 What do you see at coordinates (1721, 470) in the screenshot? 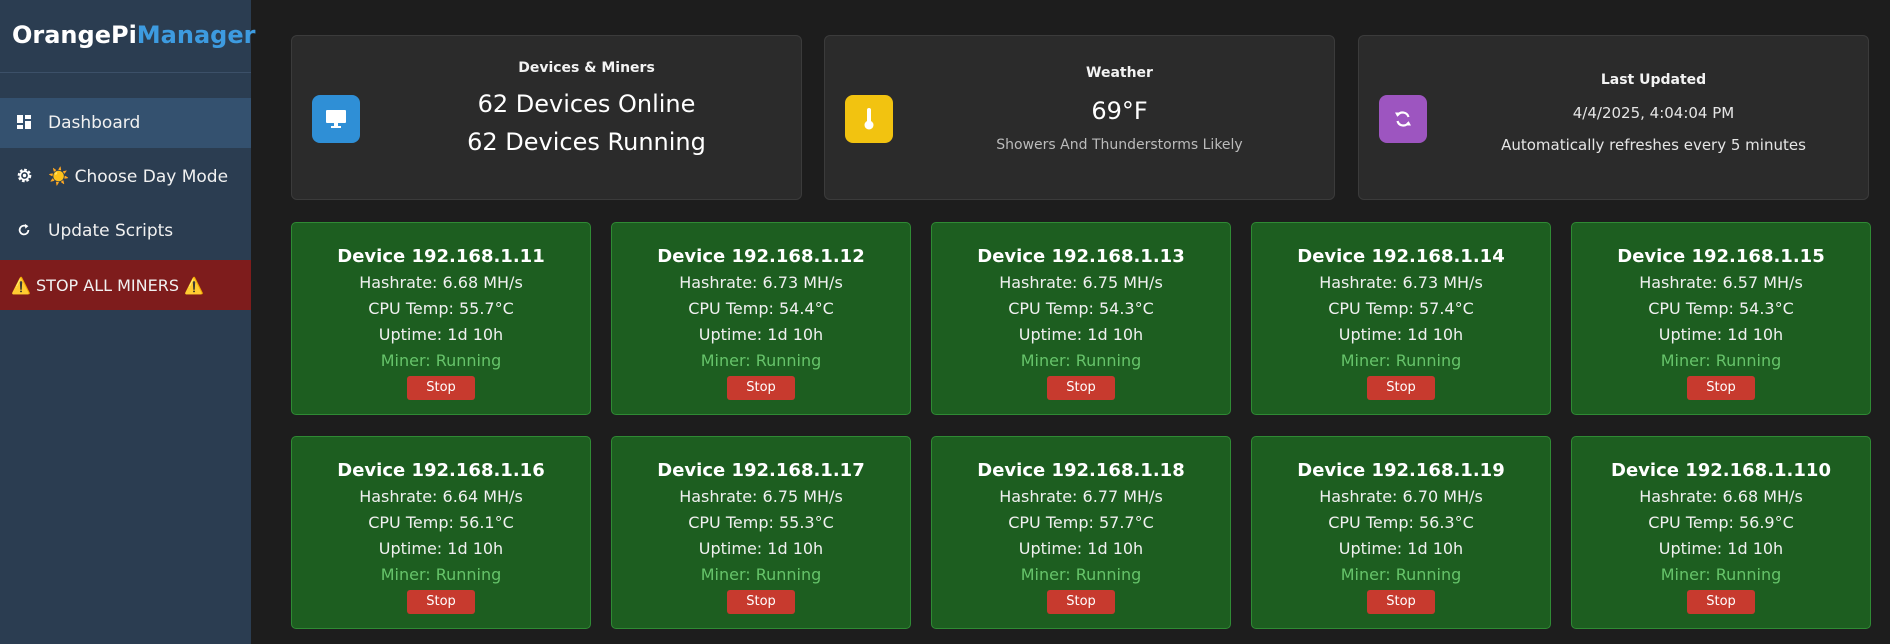
I see `device-title: Device 192.168.1.110` at bounding box center [1721, 470].